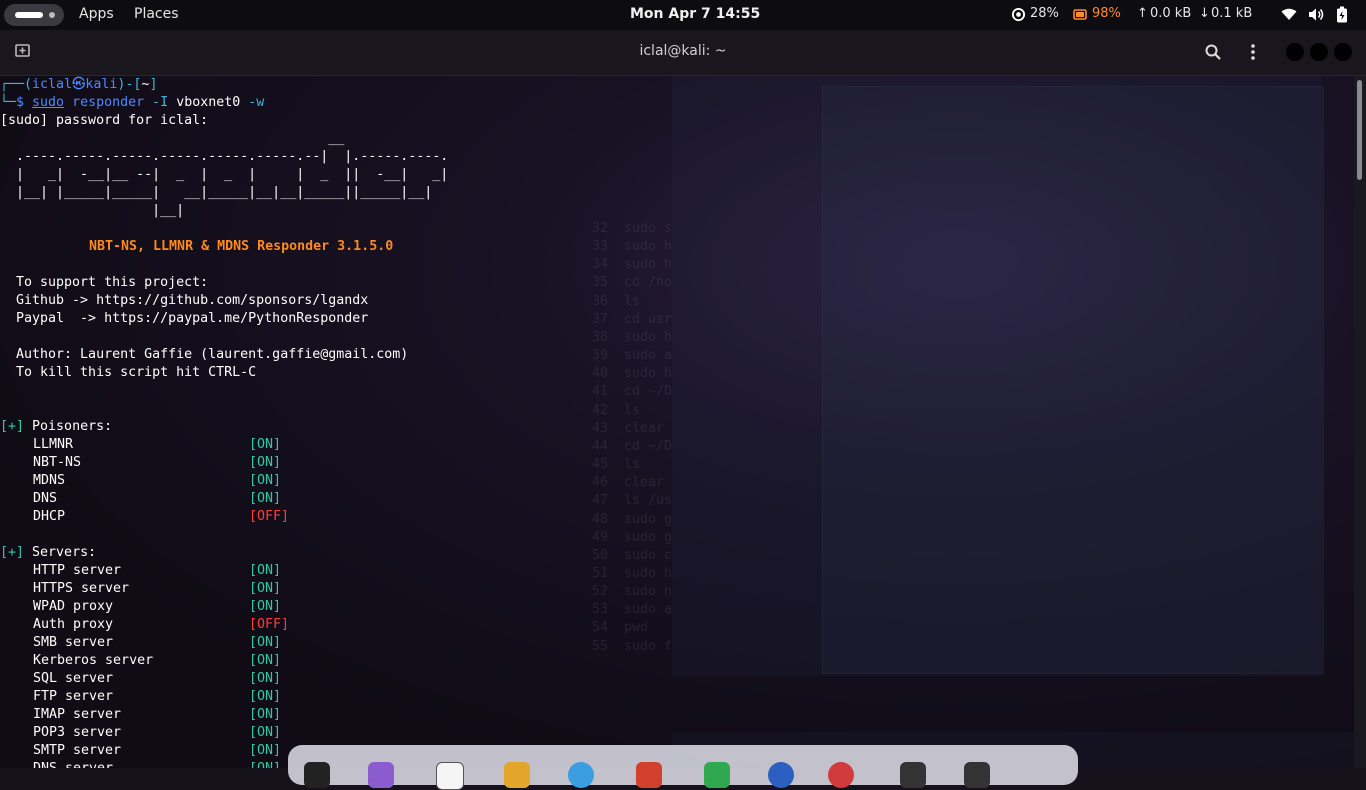 The image size is (1366, 790). What do you see at coordinates (172, 138) in the screenshot?
I see `banner-line-1: __` at bounding box center [172, 138].